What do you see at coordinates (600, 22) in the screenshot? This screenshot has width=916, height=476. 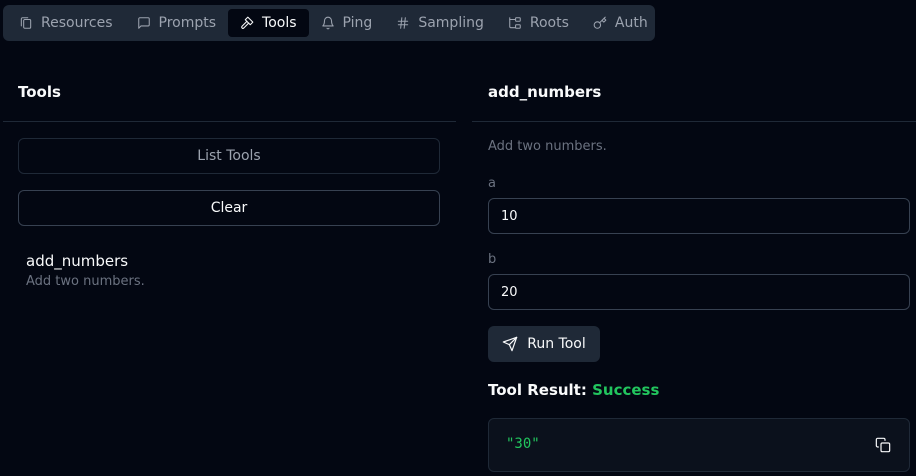 I see `key-icon` at bounding box center [600, 22].